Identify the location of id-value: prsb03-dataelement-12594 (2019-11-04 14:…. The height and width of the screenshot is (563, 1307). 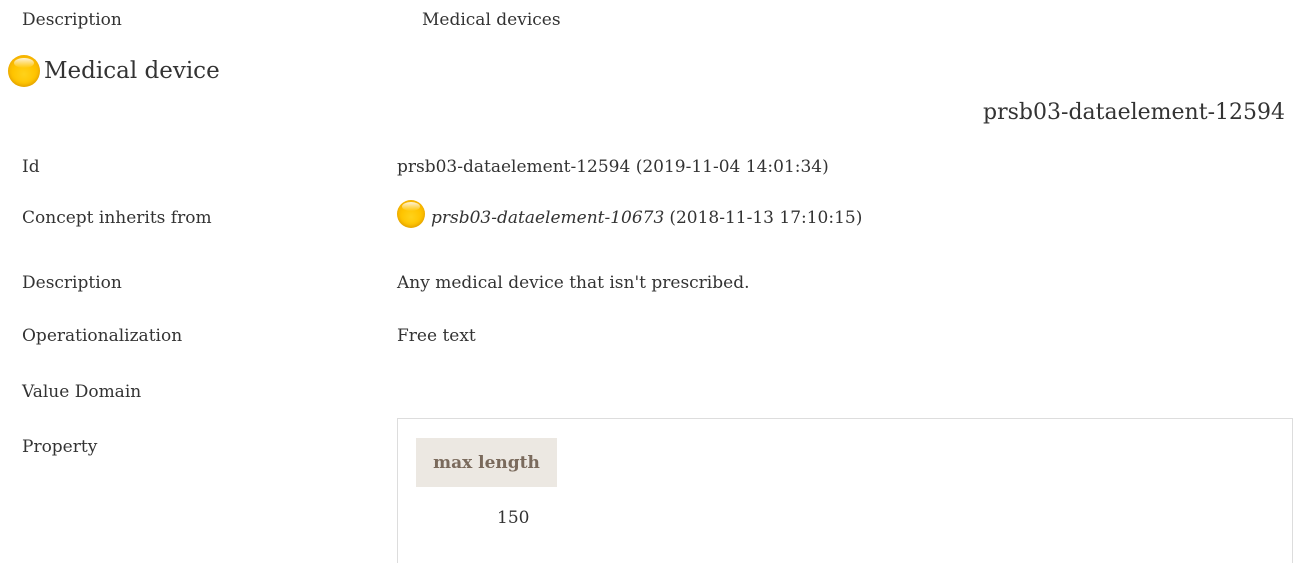
(613, 167).